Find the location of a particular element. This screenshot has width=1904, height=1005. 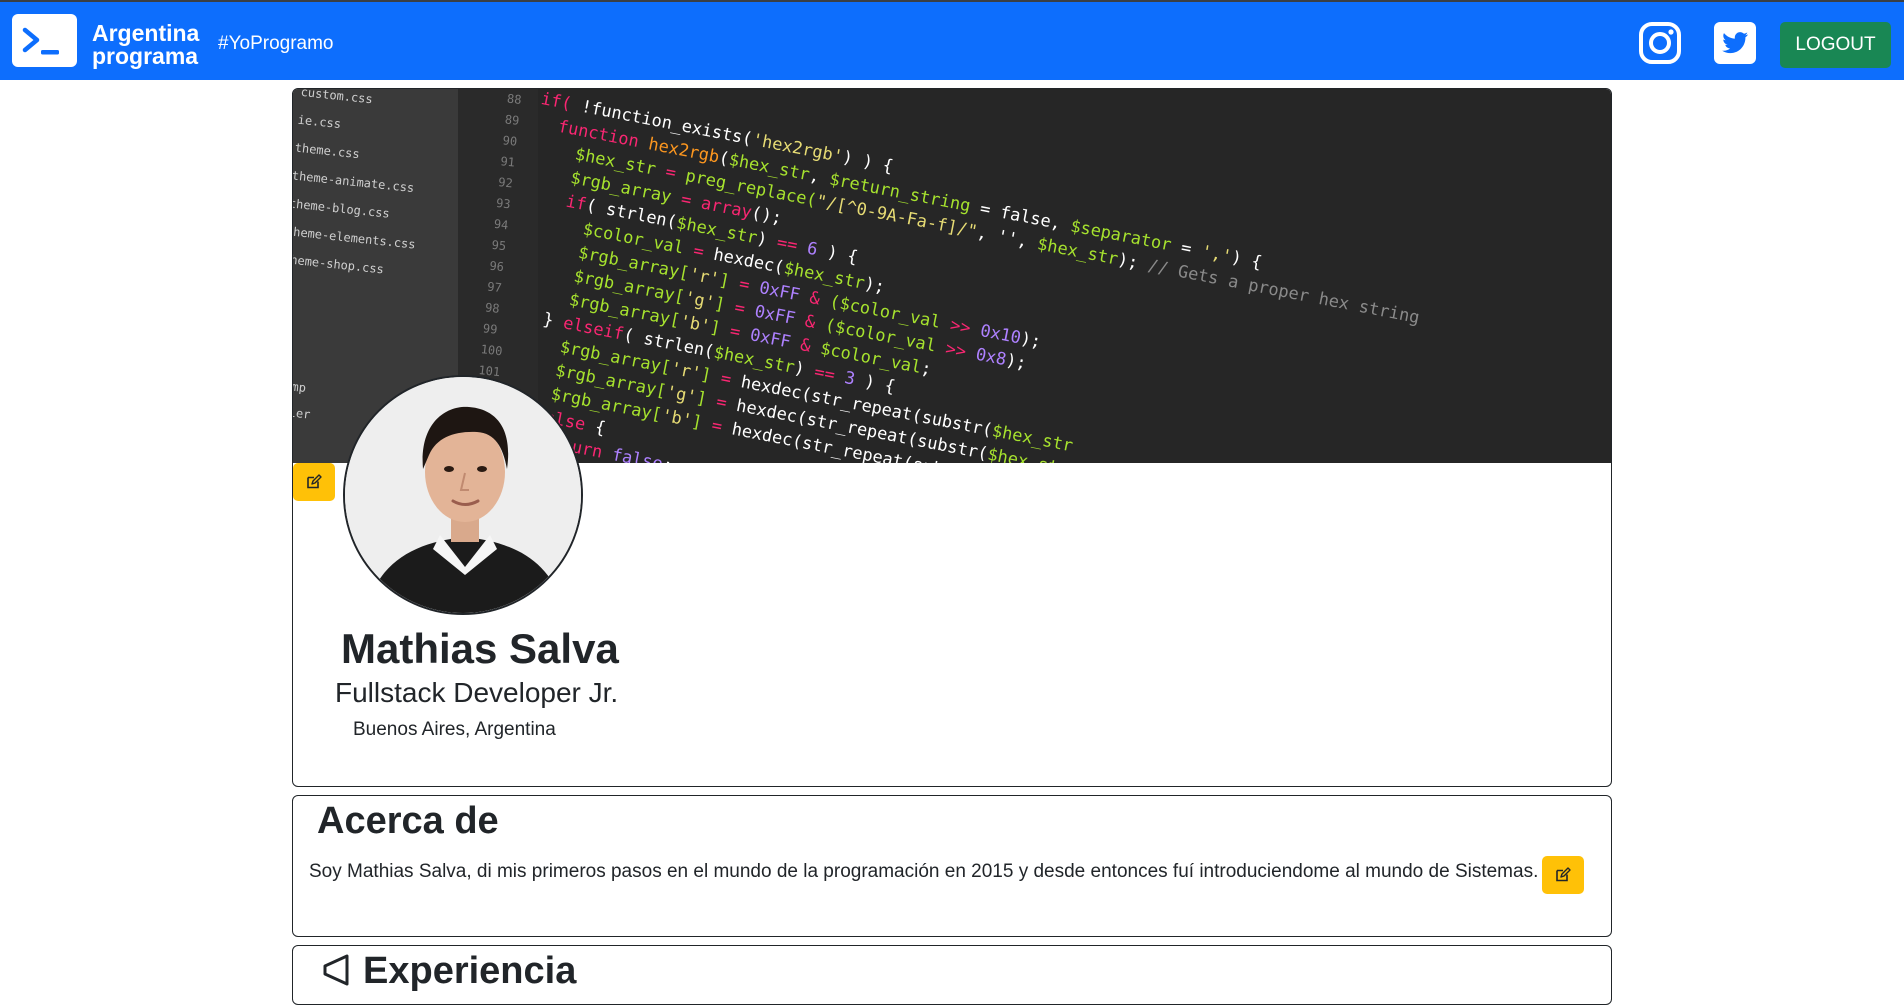

svg-text: 90 is located at coordinates (510, 140).